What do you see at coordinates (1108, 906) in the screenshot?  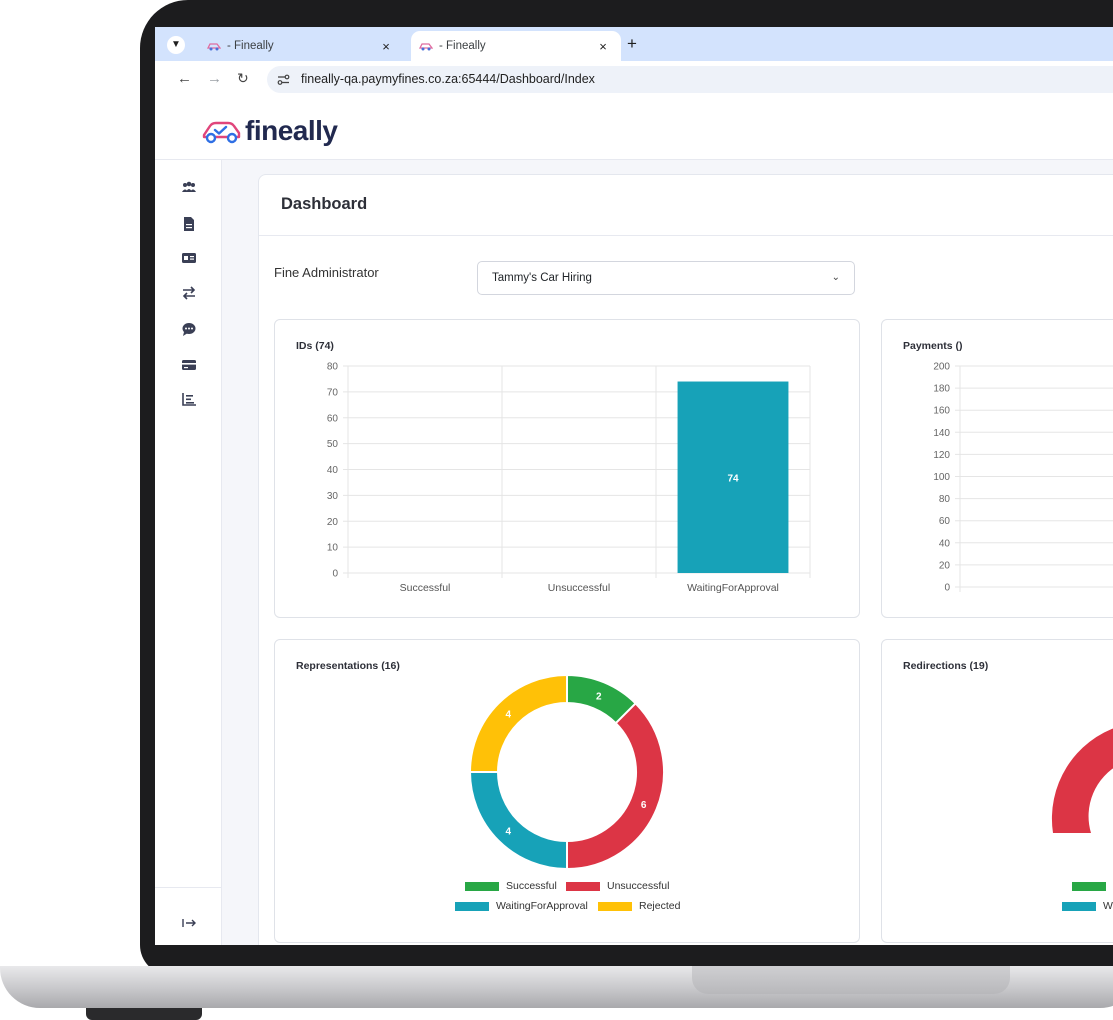 I see `legend-label: Wa` at bounding box center [1108, 906].